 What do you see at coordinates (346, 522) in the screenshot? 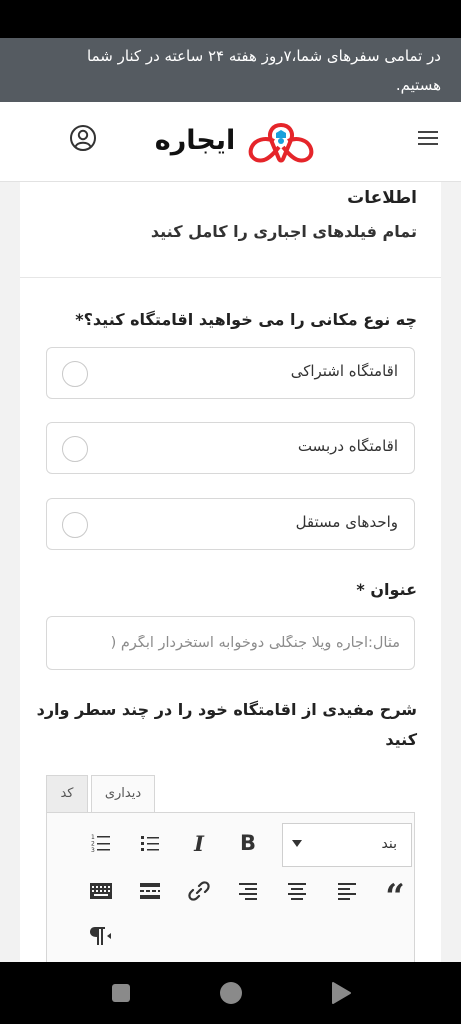
I see `radio-option-label: واحدهای مستقل` at bounding box center [346, 522].